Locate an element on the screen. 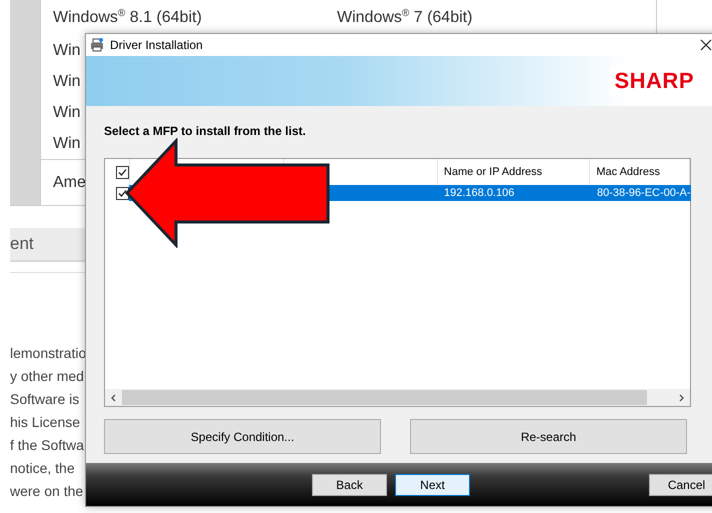  footer-button: Back is located at coordinates (349, 485).